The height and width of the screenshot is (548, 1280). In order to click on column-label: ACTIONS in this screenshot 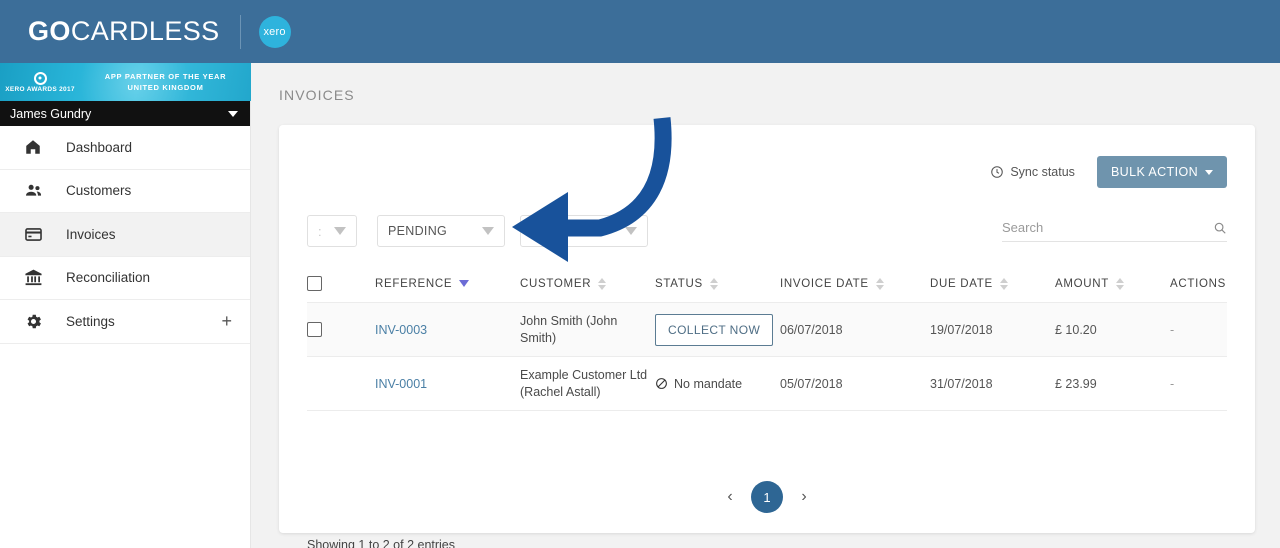, I will do `click(1198, 283)`.